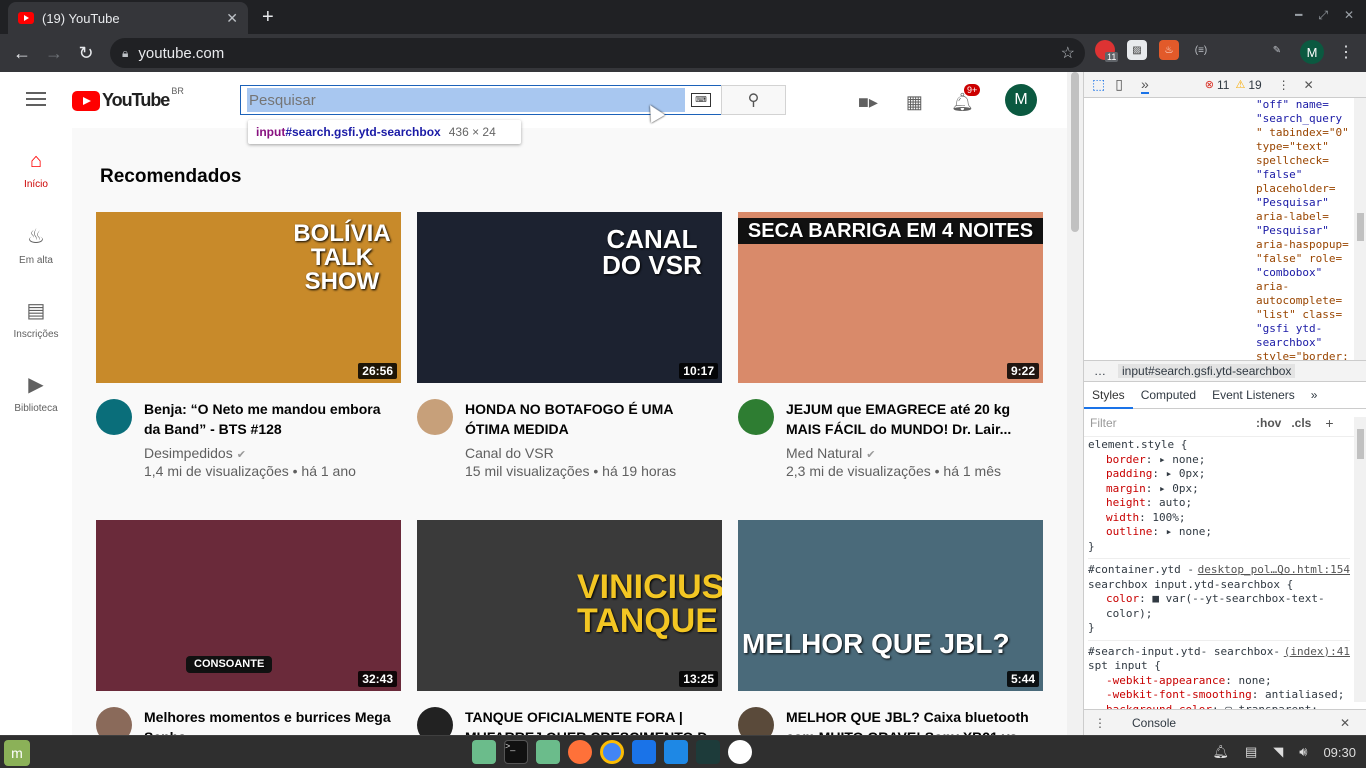 The height and width of the screenshot is (768, 1366). I want to click on browser-menu-icon: ⋮, so click(1346, 52).